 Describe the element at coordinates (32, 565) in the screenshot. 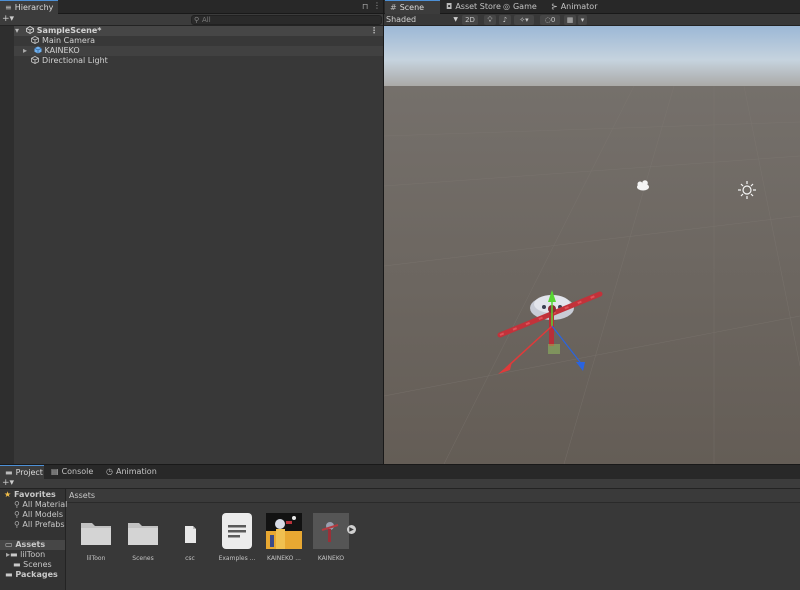

I see `tree-item-scenes: ▬ Scenes` at that location.